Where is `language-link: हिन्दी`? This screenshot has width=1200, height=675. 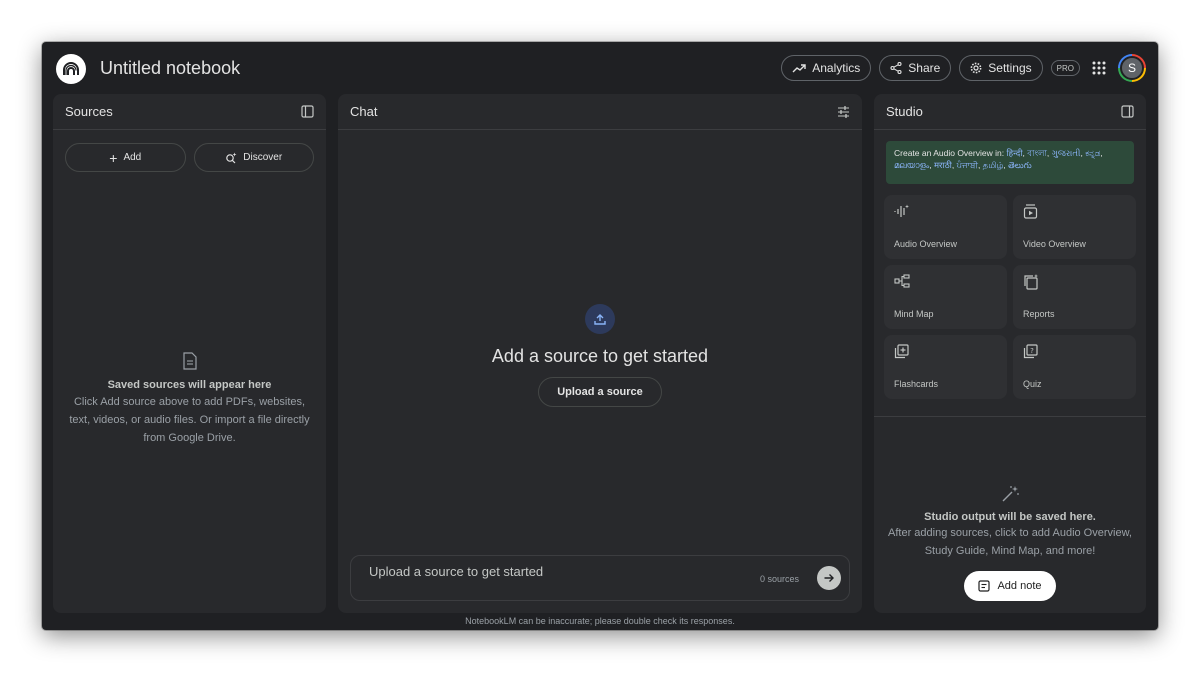 language-link: हिन्दी is located at coordinates (1014, 153).